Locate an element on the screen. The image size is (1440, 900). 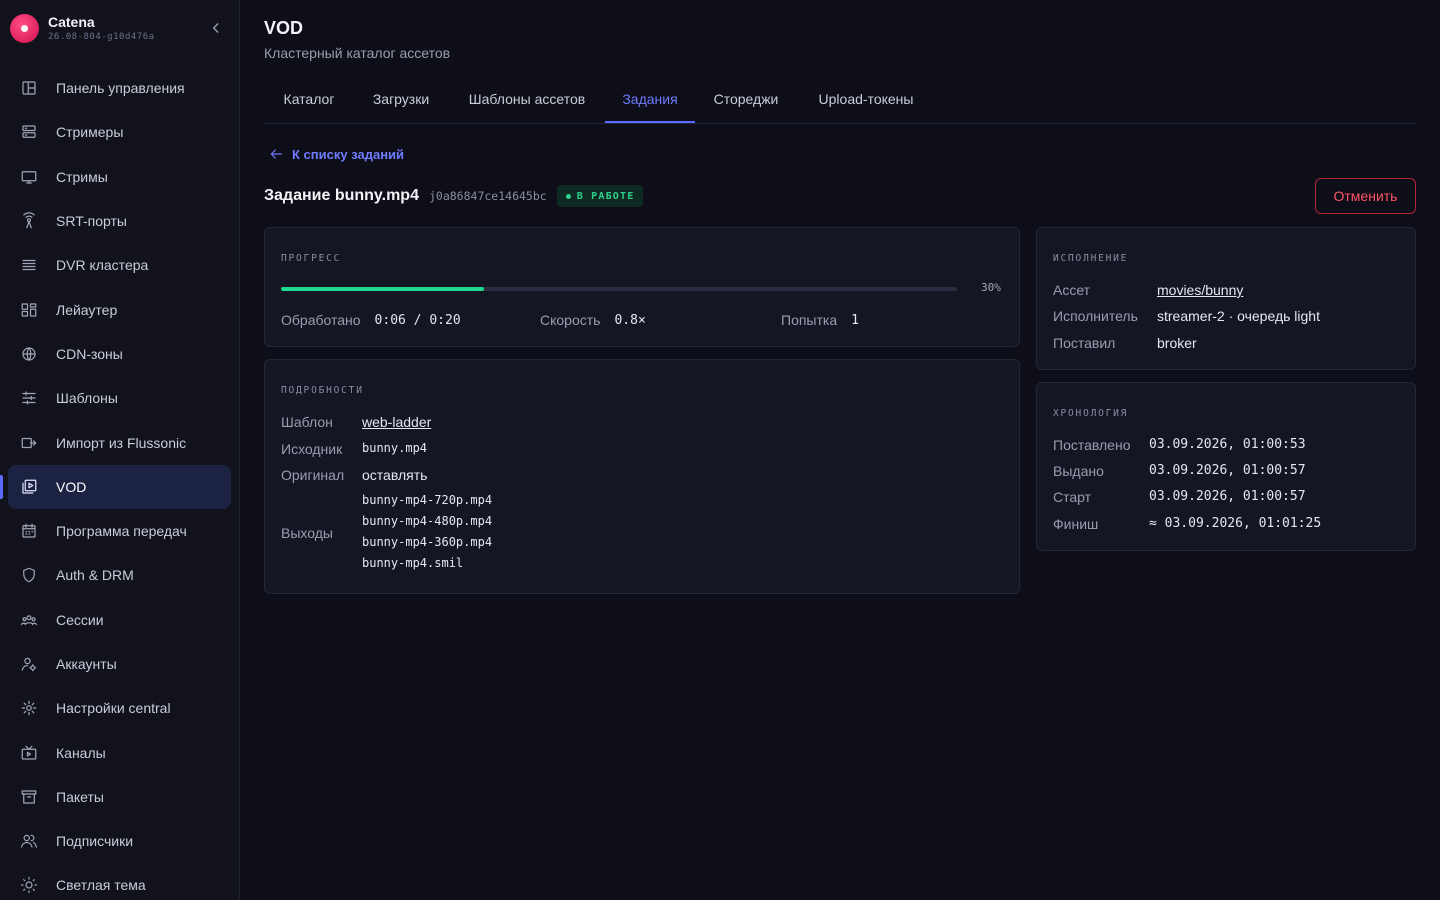
attempt-label: Попытка is located at coordinates (809, 320).